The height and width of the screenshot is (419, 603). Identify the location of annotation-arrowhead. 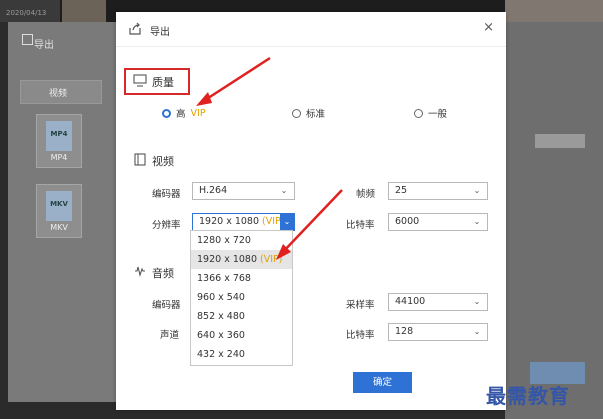
(204, 99).